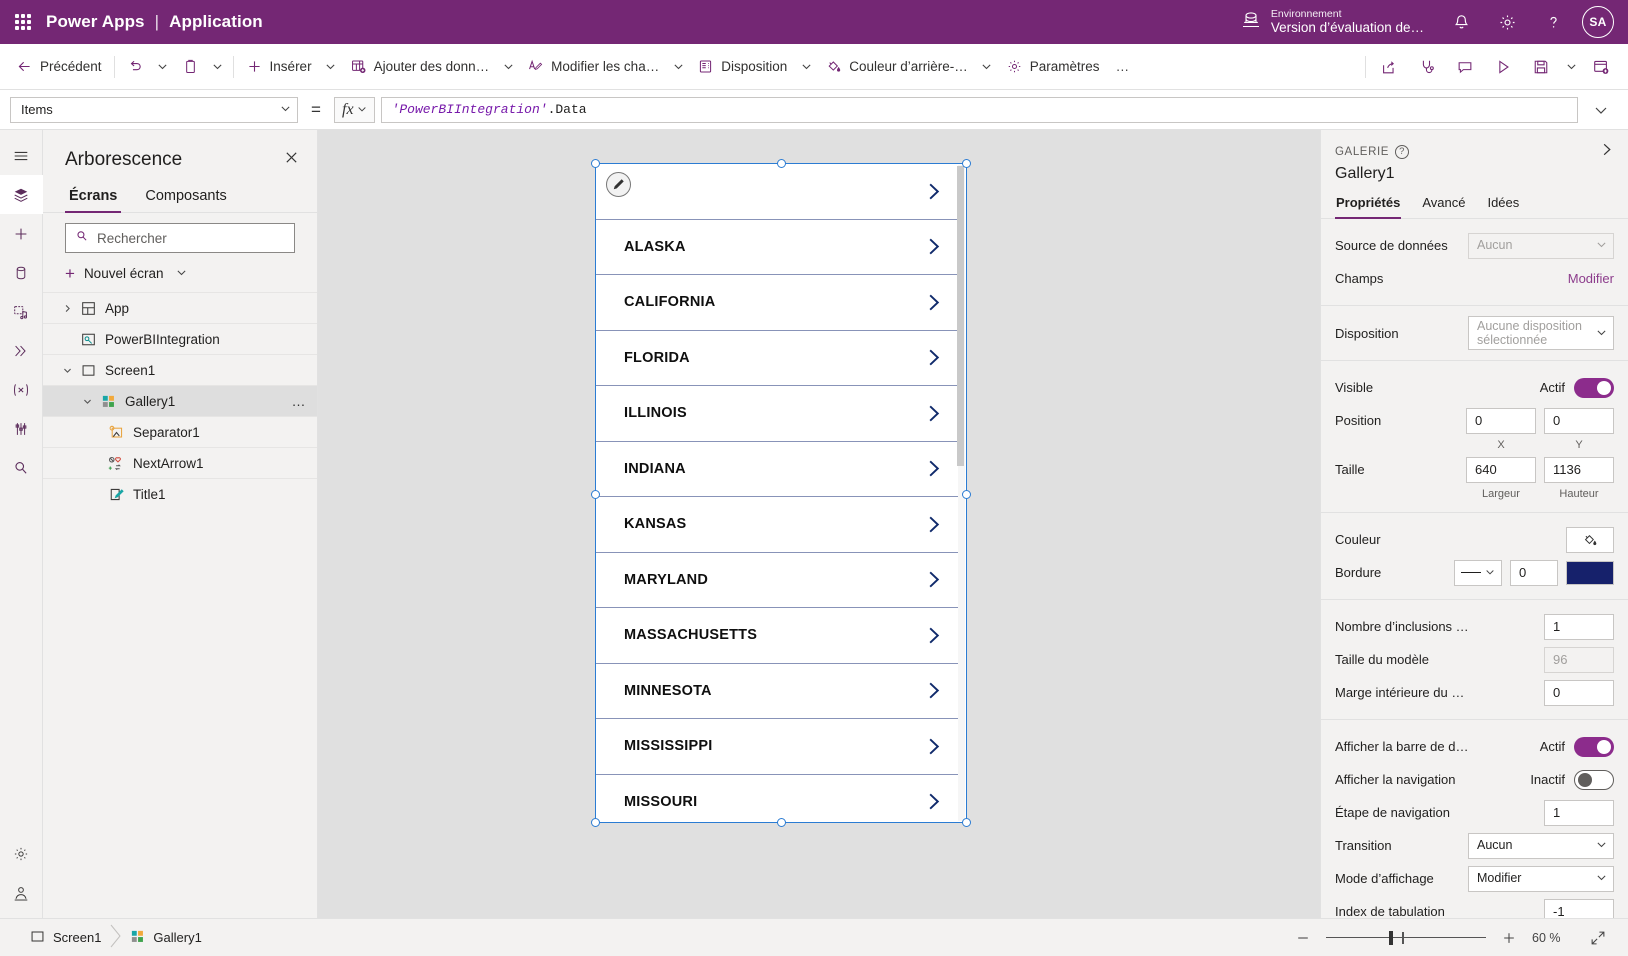 The width and height of the screenshot is (1628, 956). What do you see at coordinates (777, 580) in the screenshot?
I see `gallery-row: MARYLAND` at bounding box center [777, 580].